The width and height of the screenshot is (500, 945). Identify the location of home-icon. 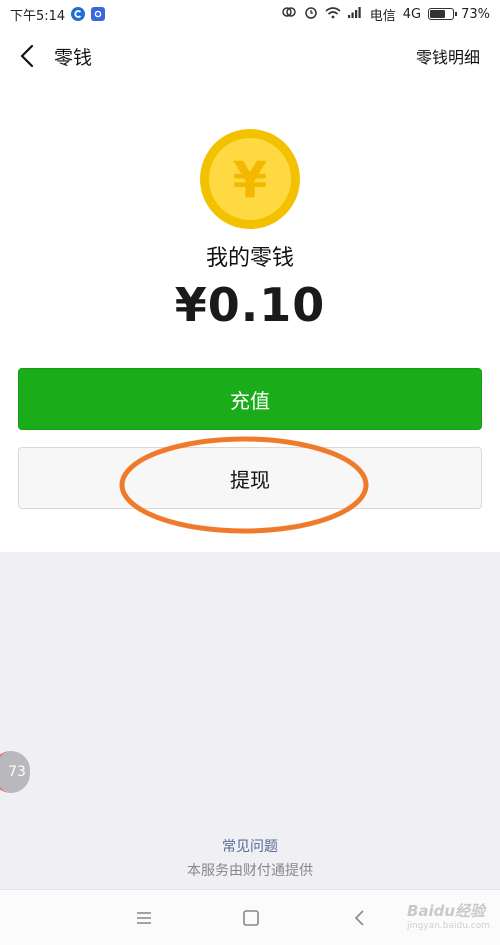
(251, 918).